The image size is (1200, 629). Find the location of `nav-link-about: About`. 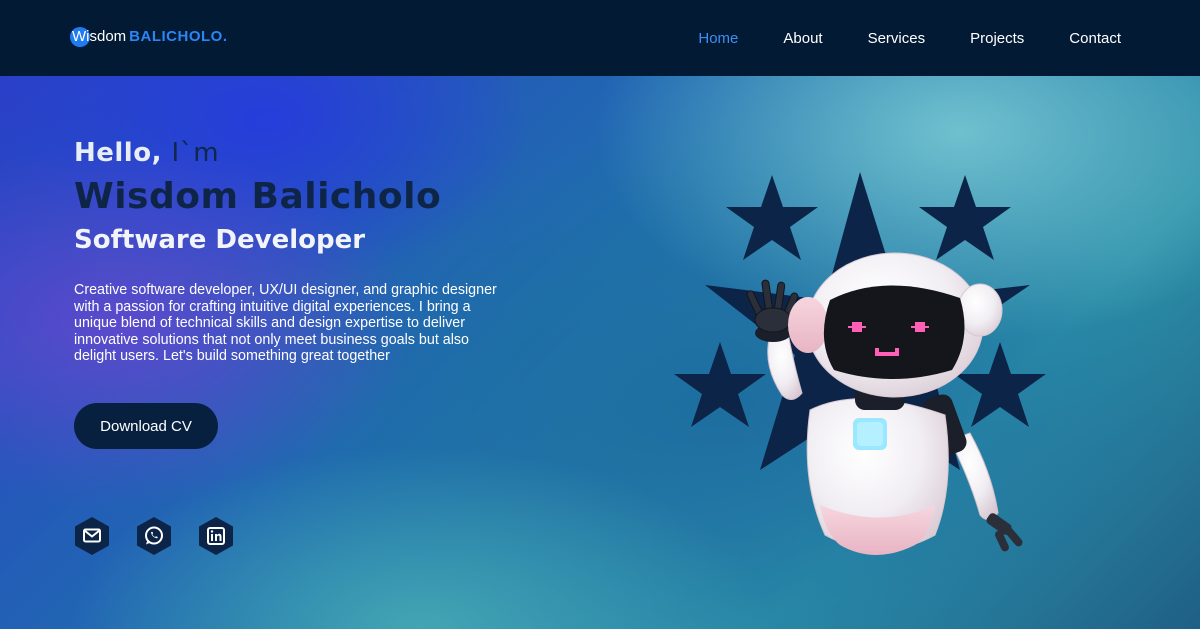

nav-link-about: About is located at coordinates (802, 38).